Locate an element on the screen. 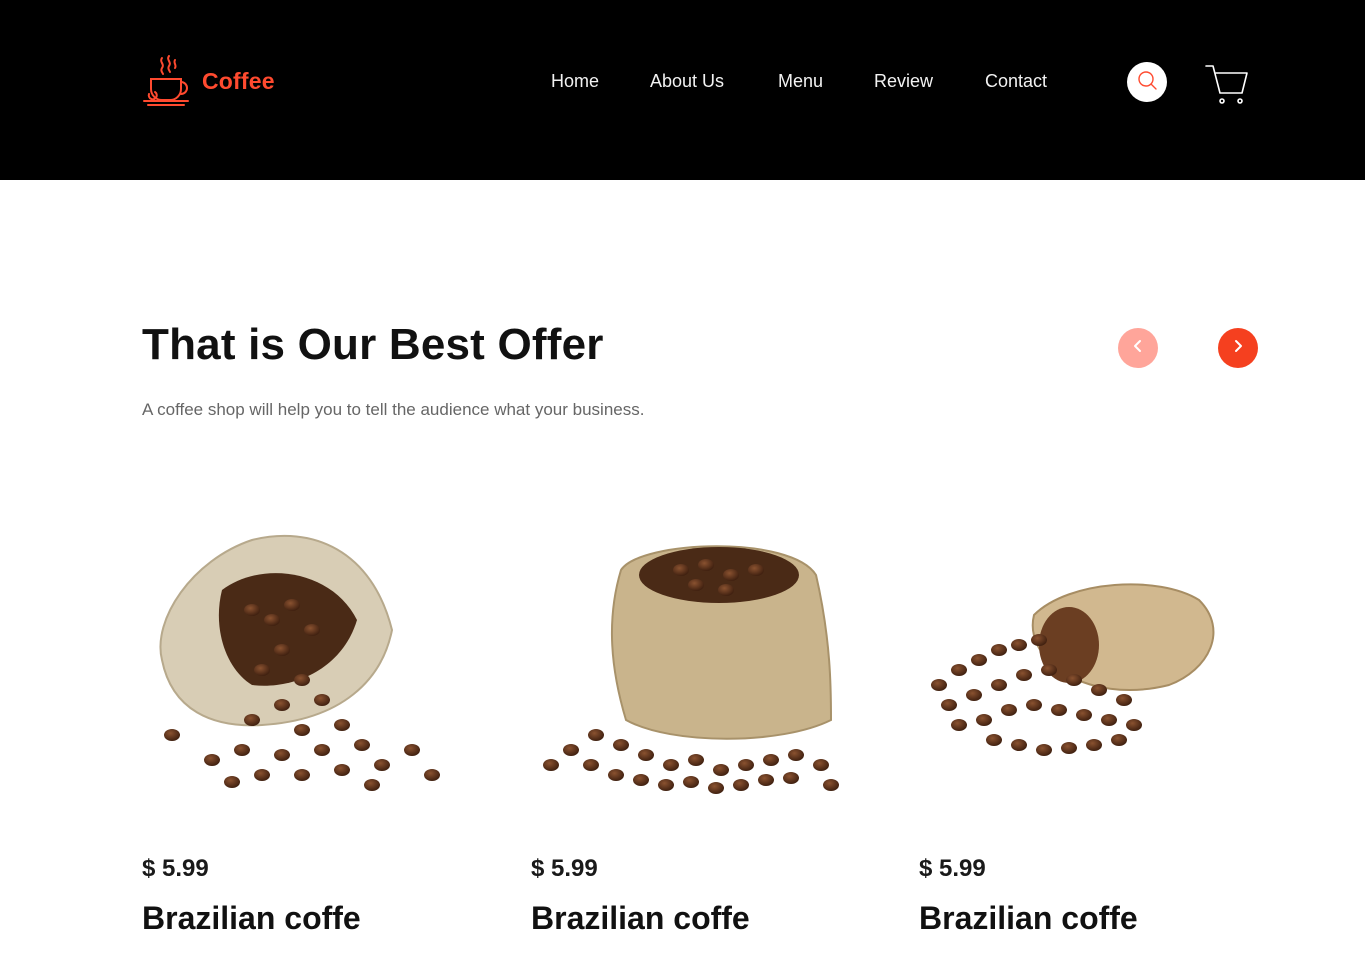 The height and width of the screenshot is (968, 1368). brand-name: Coffee is located at coordinates (238, 80).